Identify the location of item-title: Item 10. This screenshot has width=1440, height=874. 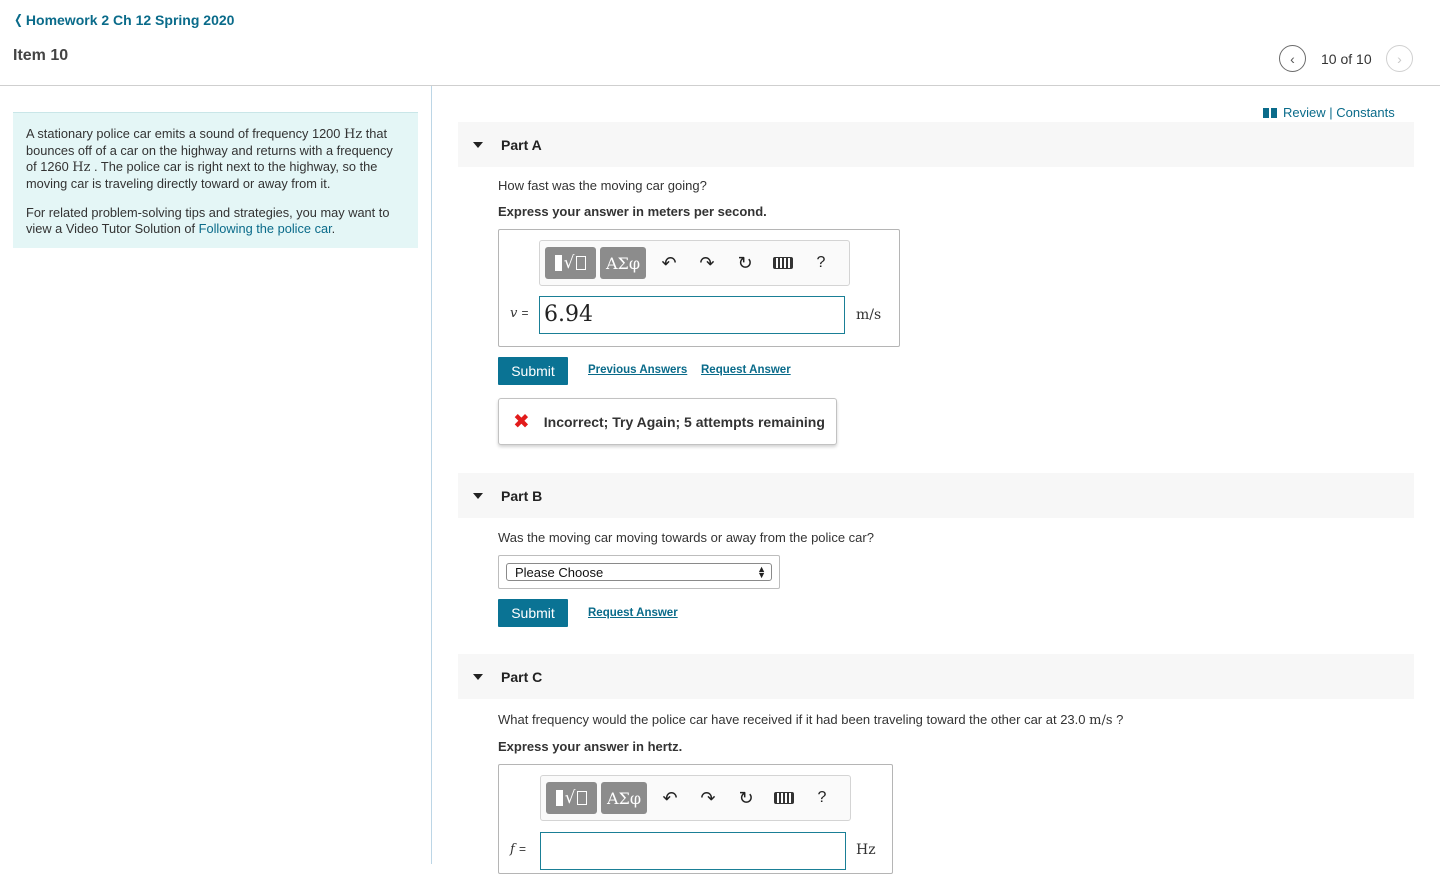
(41, 55).